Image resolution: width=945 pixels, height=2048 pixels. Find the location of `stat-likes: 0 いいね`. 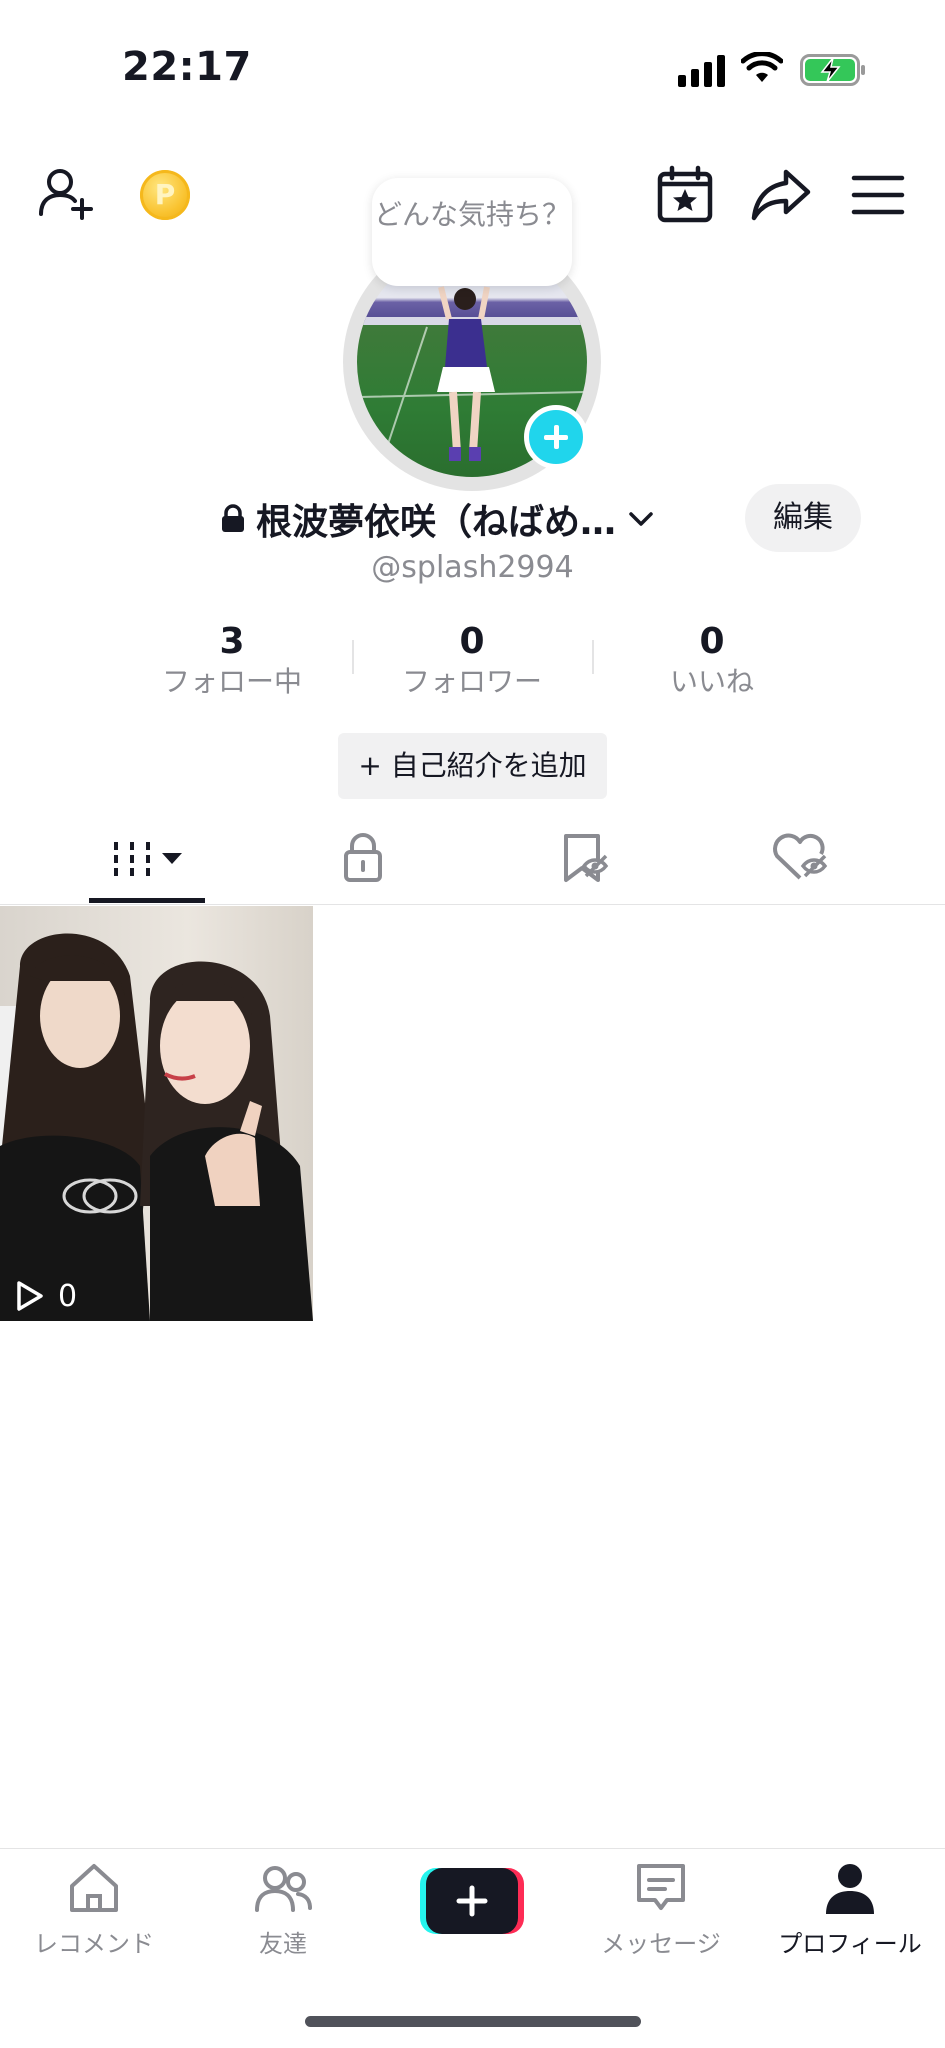

stat-likes: 0 いいね is located at coordinates (712, 660).